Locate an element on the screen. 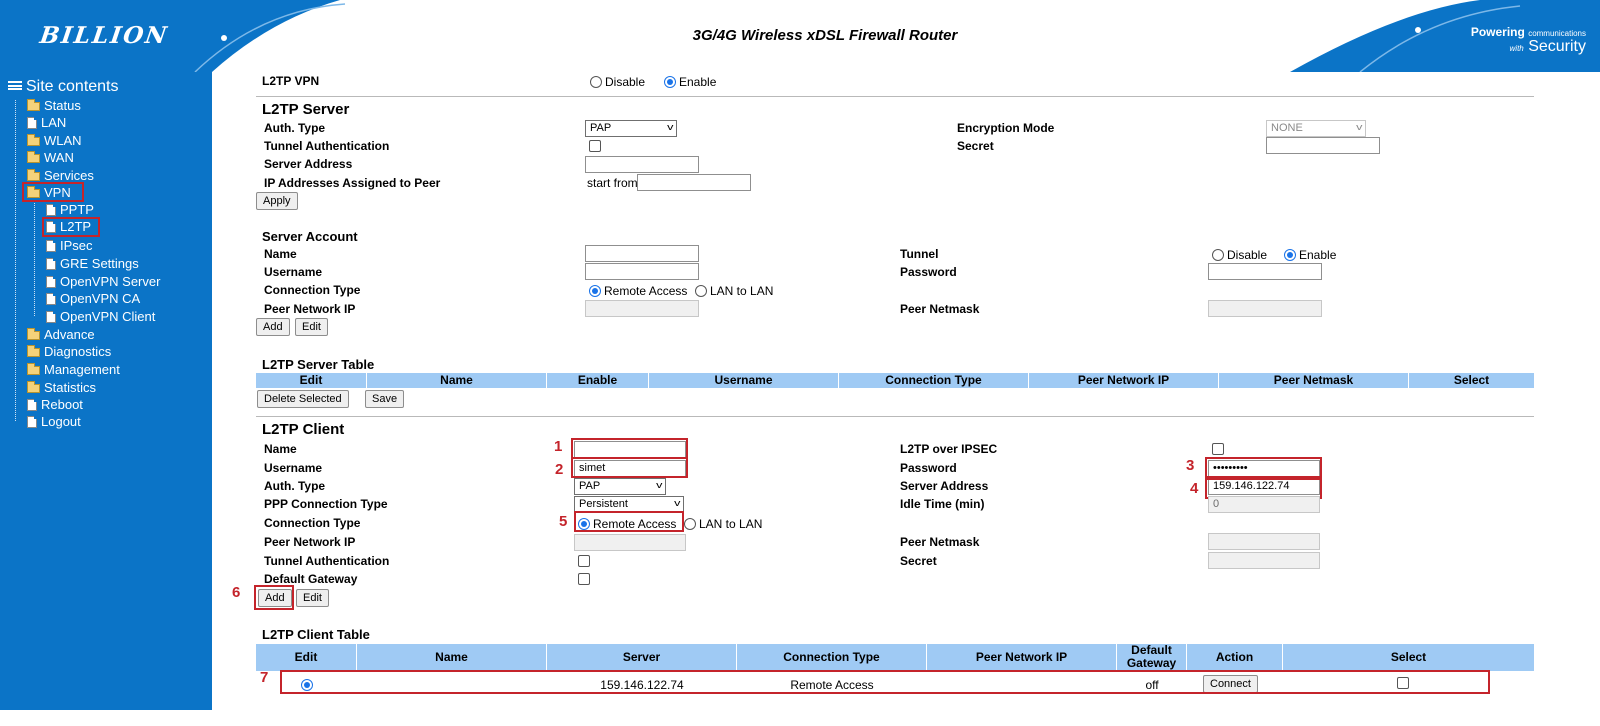 Image resolution: width=1600 pixels, height=726 pixels. sidebar-item-openvpn-client: OpenVPN Client is located at coordinates (100, 316).